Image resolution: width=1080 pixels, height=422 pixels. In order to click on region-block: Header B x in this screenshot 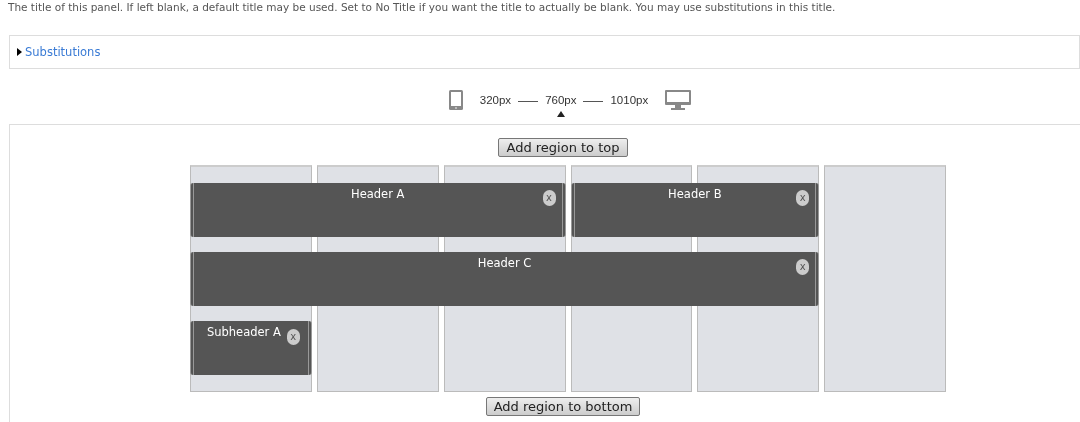, I will do `click(695, 210)`.